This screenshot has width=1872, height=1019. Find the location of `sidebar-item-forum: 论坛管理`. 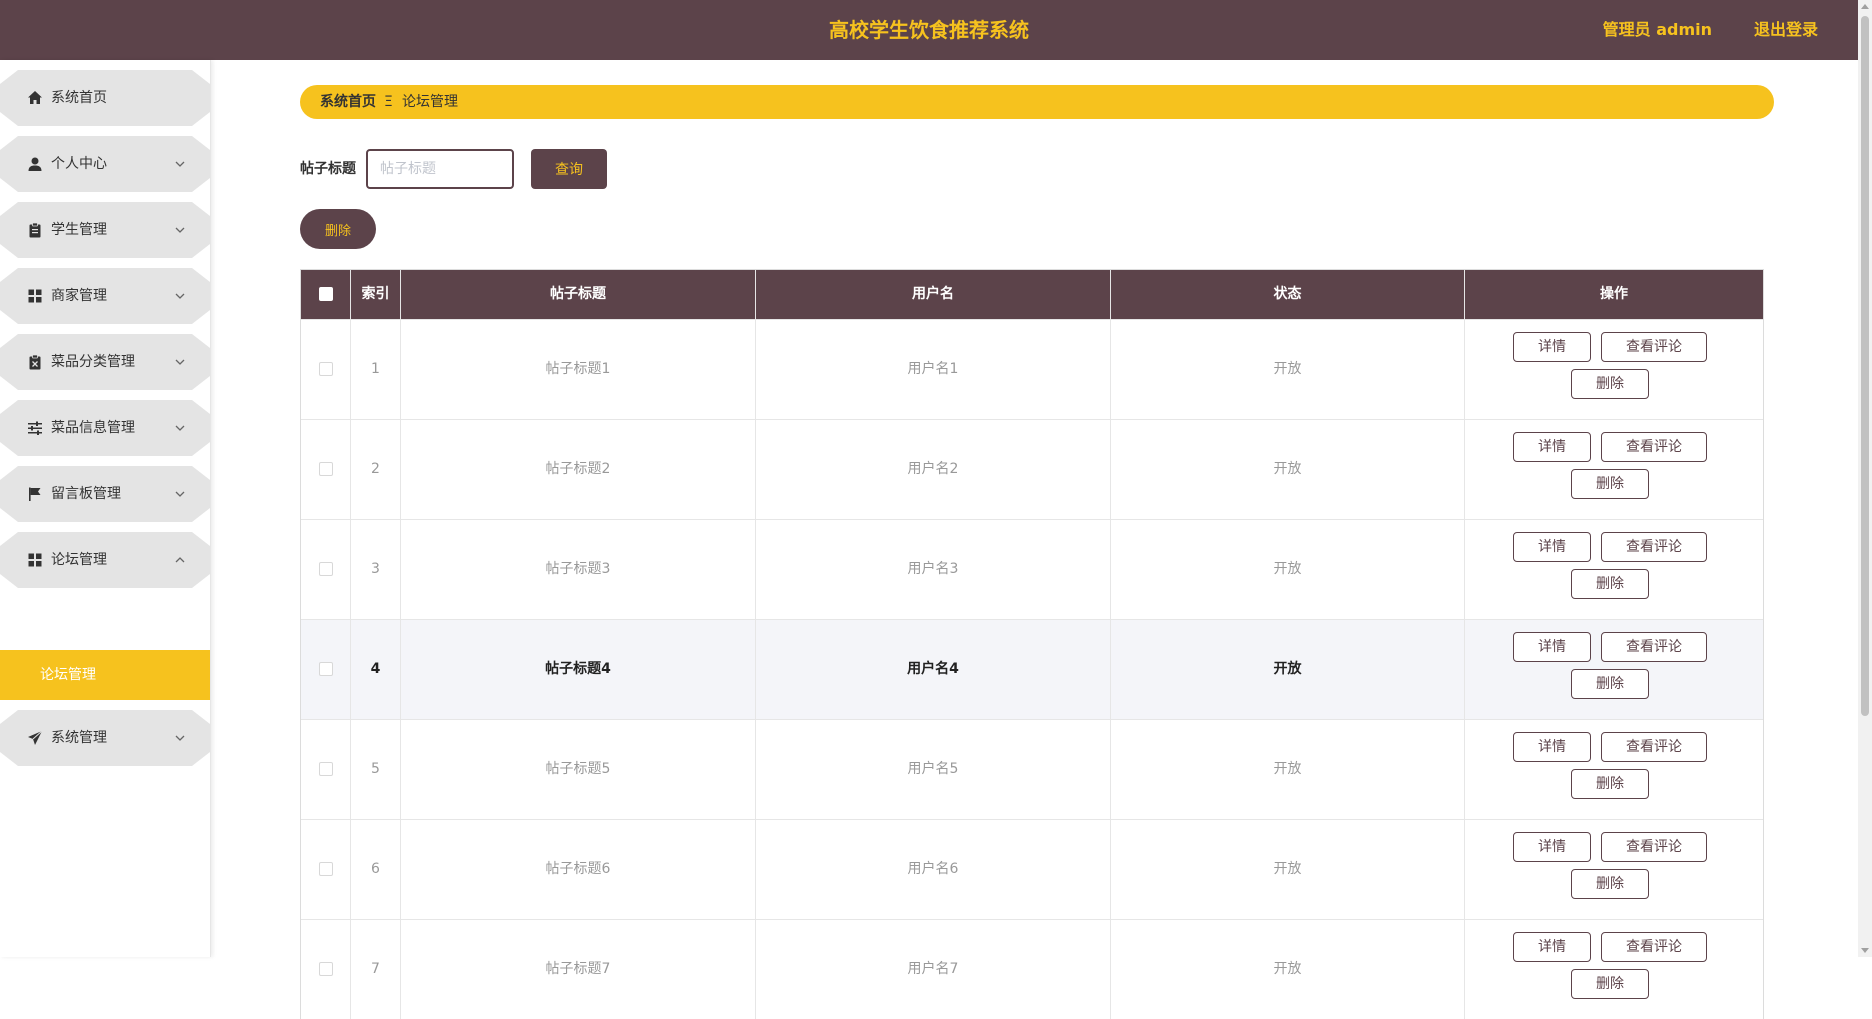

sidebar-item-forum: 论坛管理 is located at coordinates (105, 560).